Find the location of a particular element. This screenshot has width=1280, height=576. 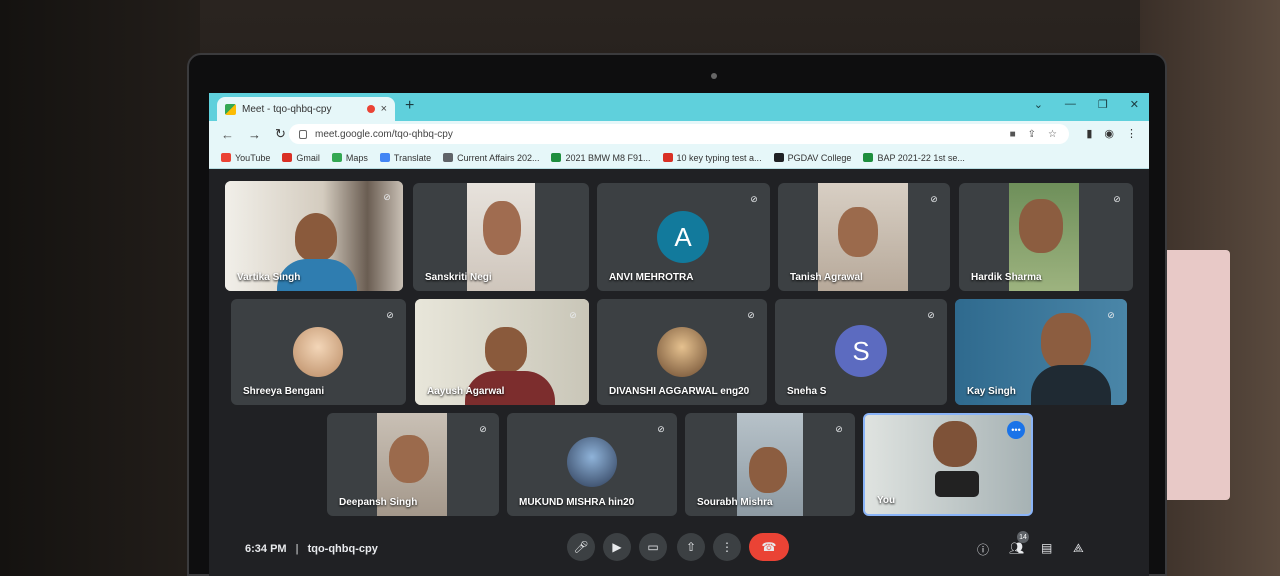

more-options-button: ⋮ is located at coordinates (727, 547).